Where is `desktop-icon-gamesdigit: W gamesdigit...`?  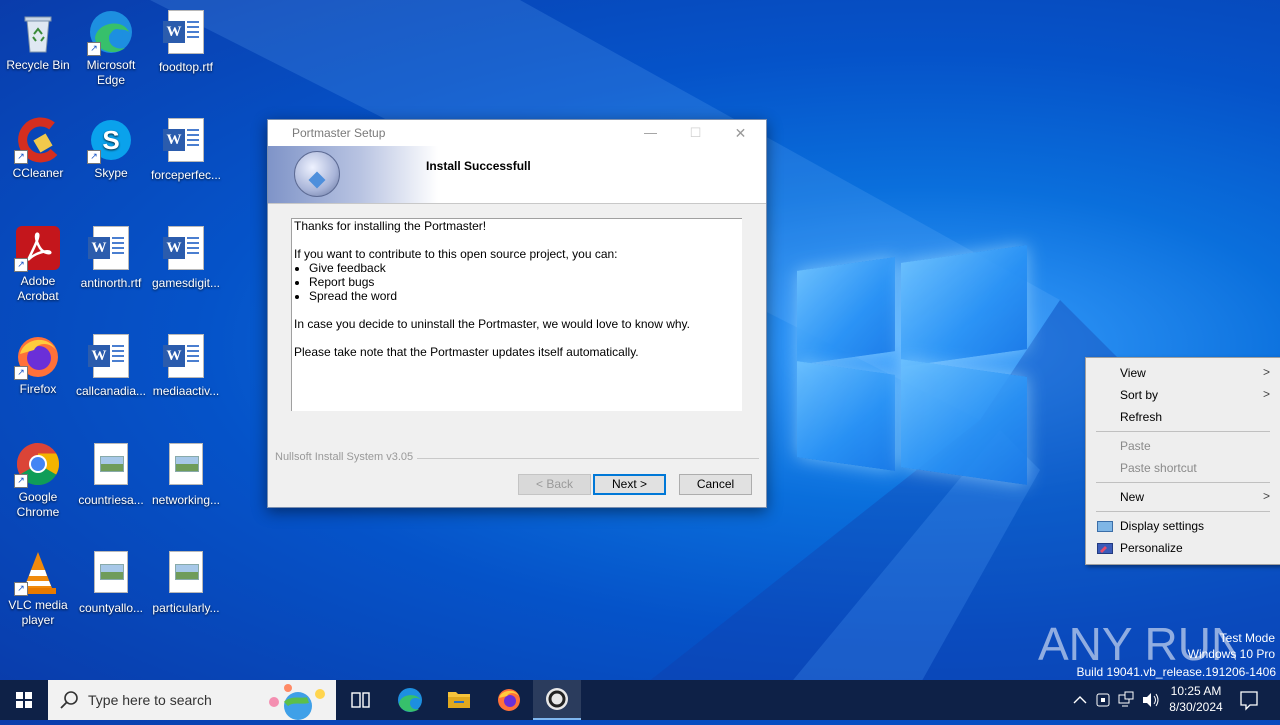 desktop-icon-gamesdigit: W gamesdigit... is located at coordinates (186, 257).